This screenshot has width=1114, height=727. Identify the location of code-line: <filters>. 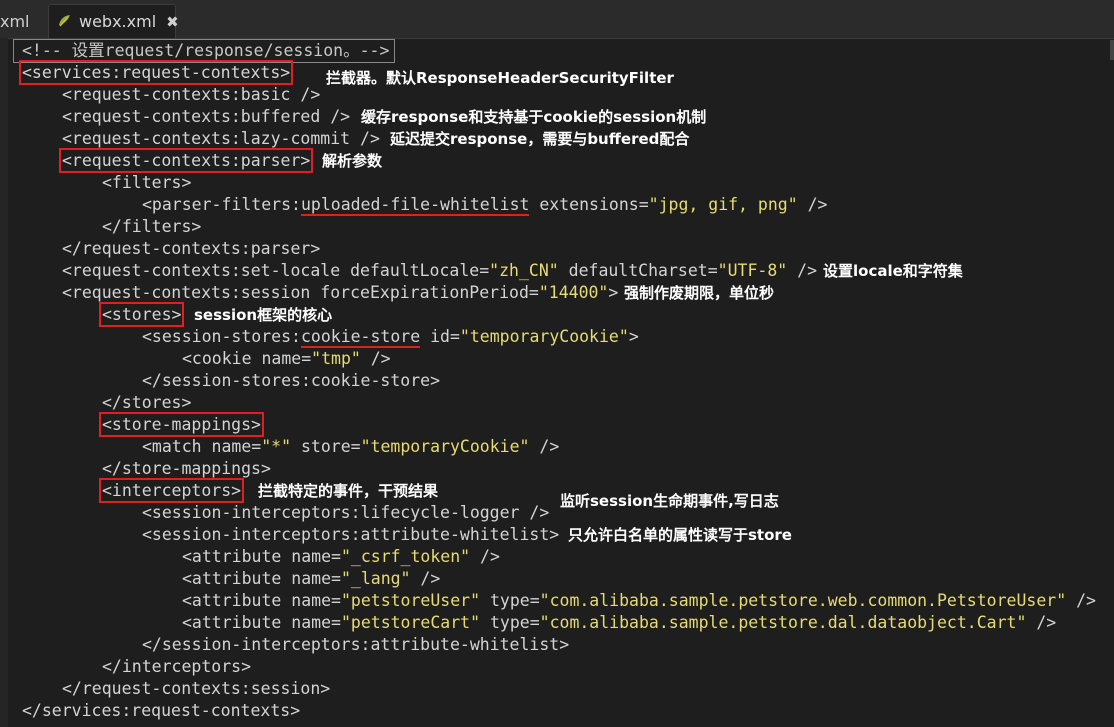
(146, 183).